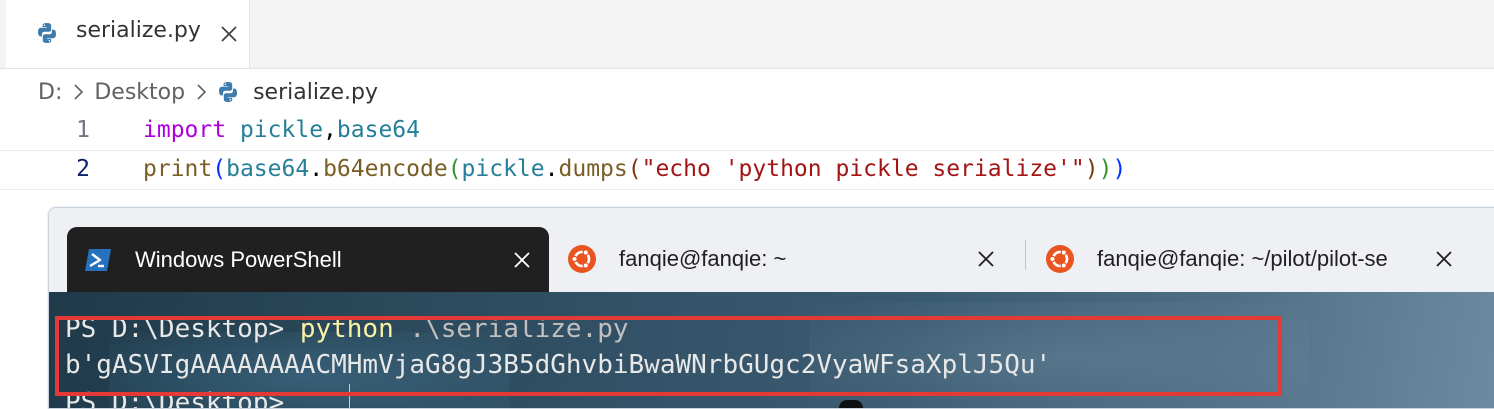  What do you see at coordinates (863, 169) in the screenshot?
I see `string-token: "echo 'python pickle serialize'"` at bounding box center [863, 169].